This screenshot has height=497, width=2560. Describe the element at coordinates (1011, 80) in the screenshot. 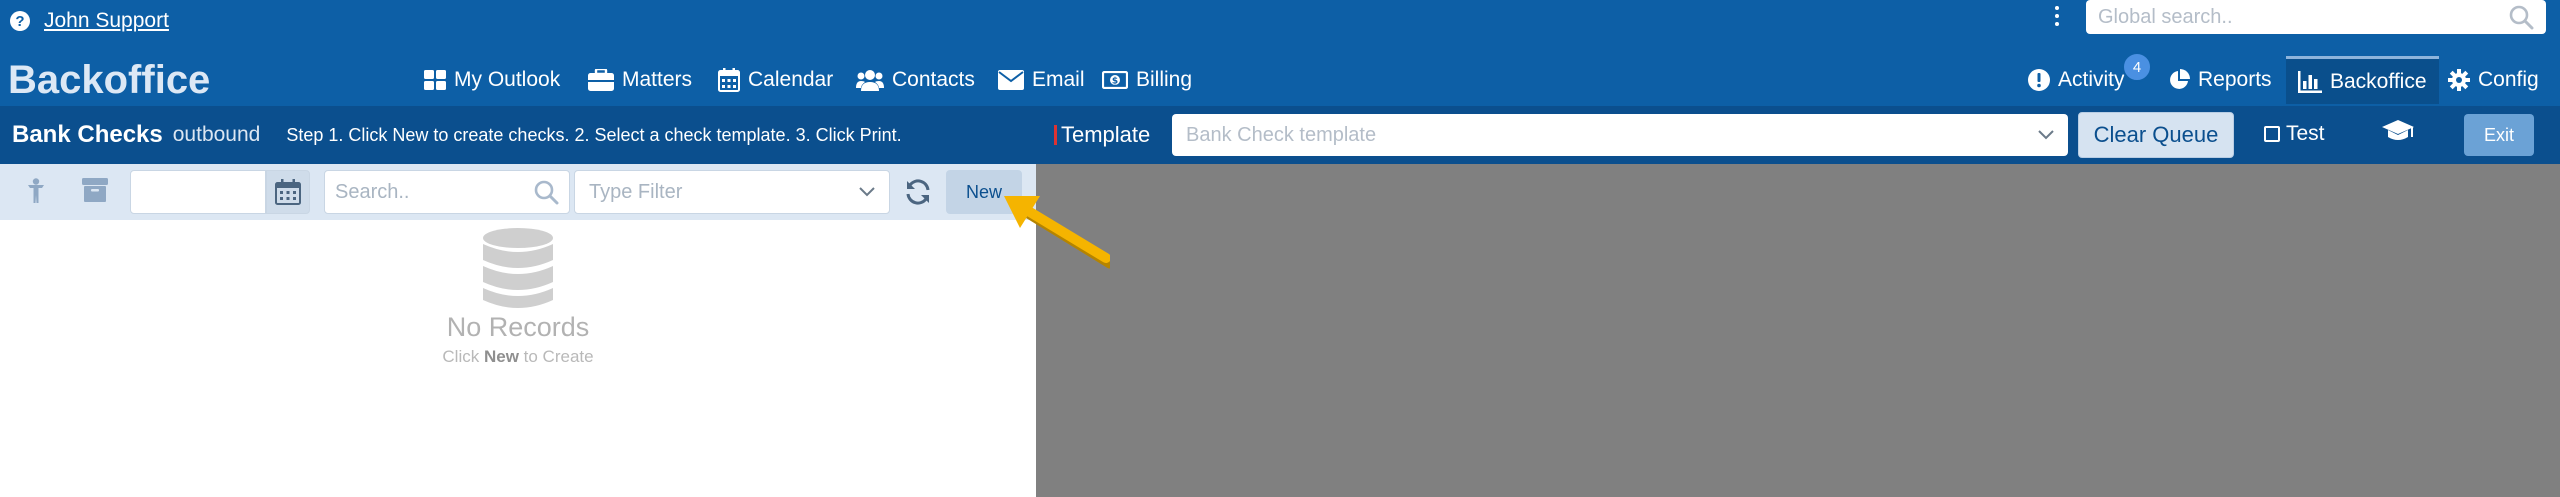

I see `envelope-icon` at that location.